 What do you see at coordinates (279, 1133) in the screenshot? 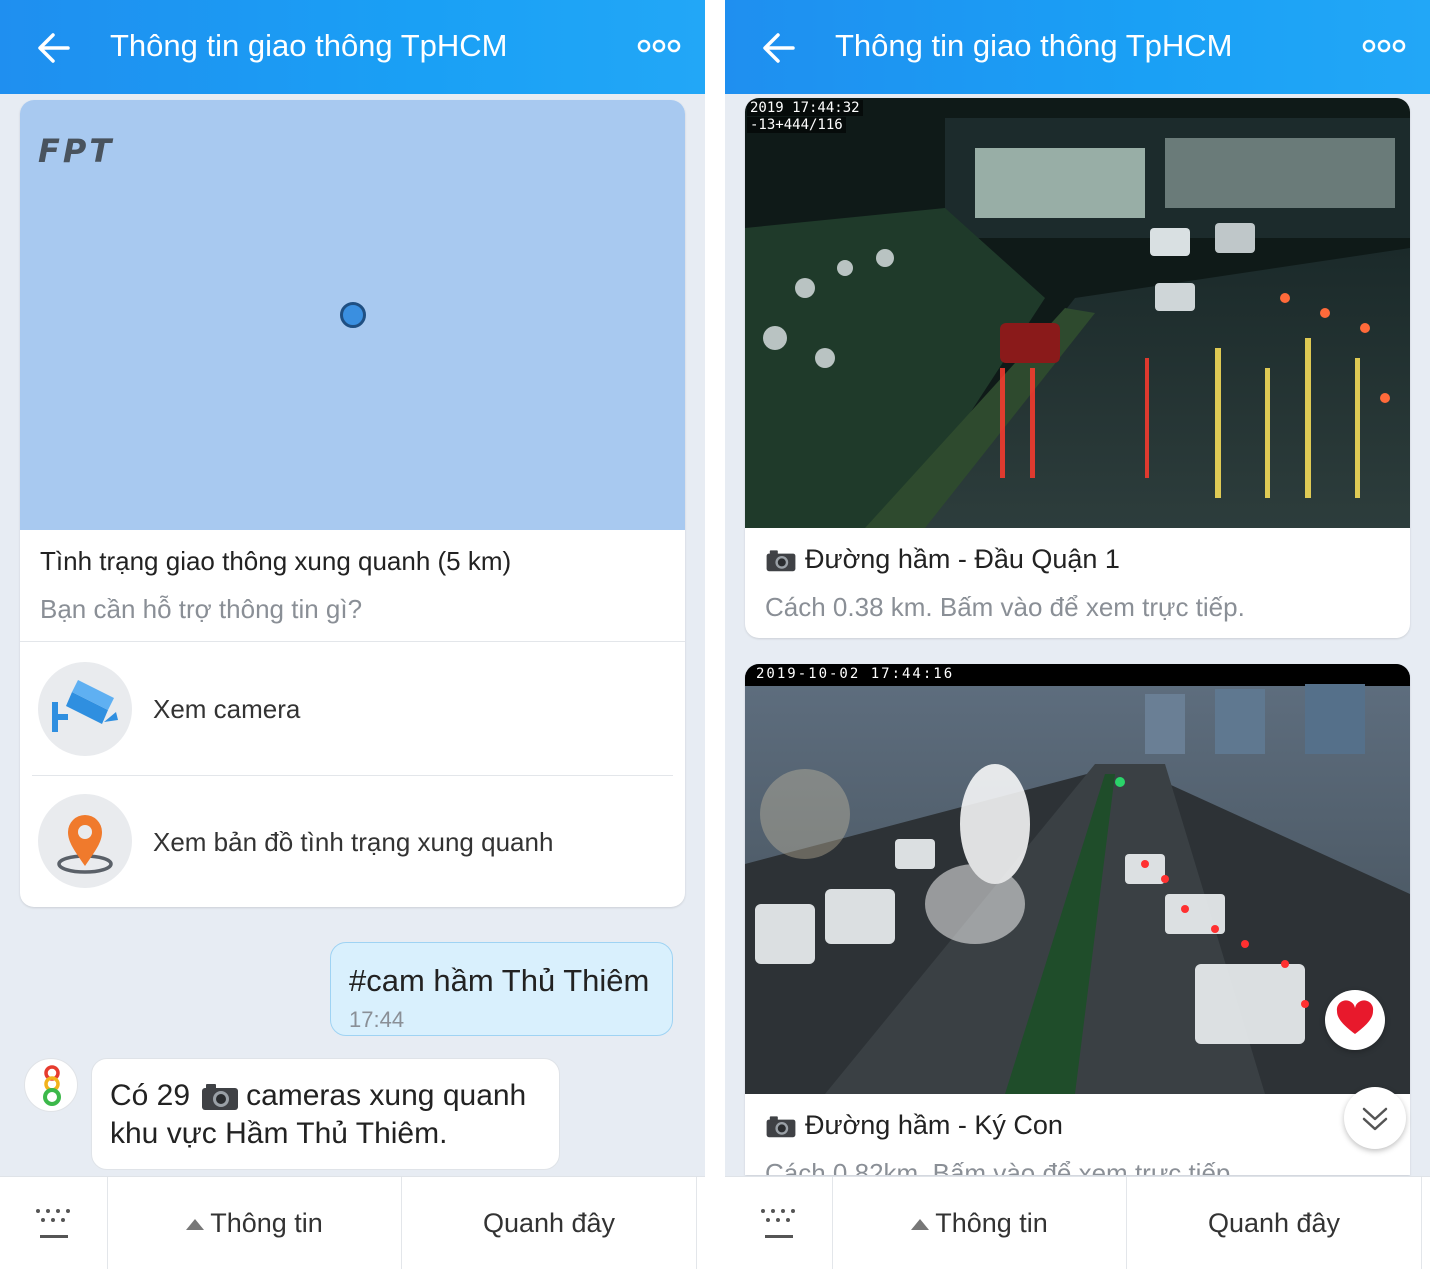
I see `message-line-2: khu vực Hầm Thủ Thiêm.` at bounding box center [279, 1133].